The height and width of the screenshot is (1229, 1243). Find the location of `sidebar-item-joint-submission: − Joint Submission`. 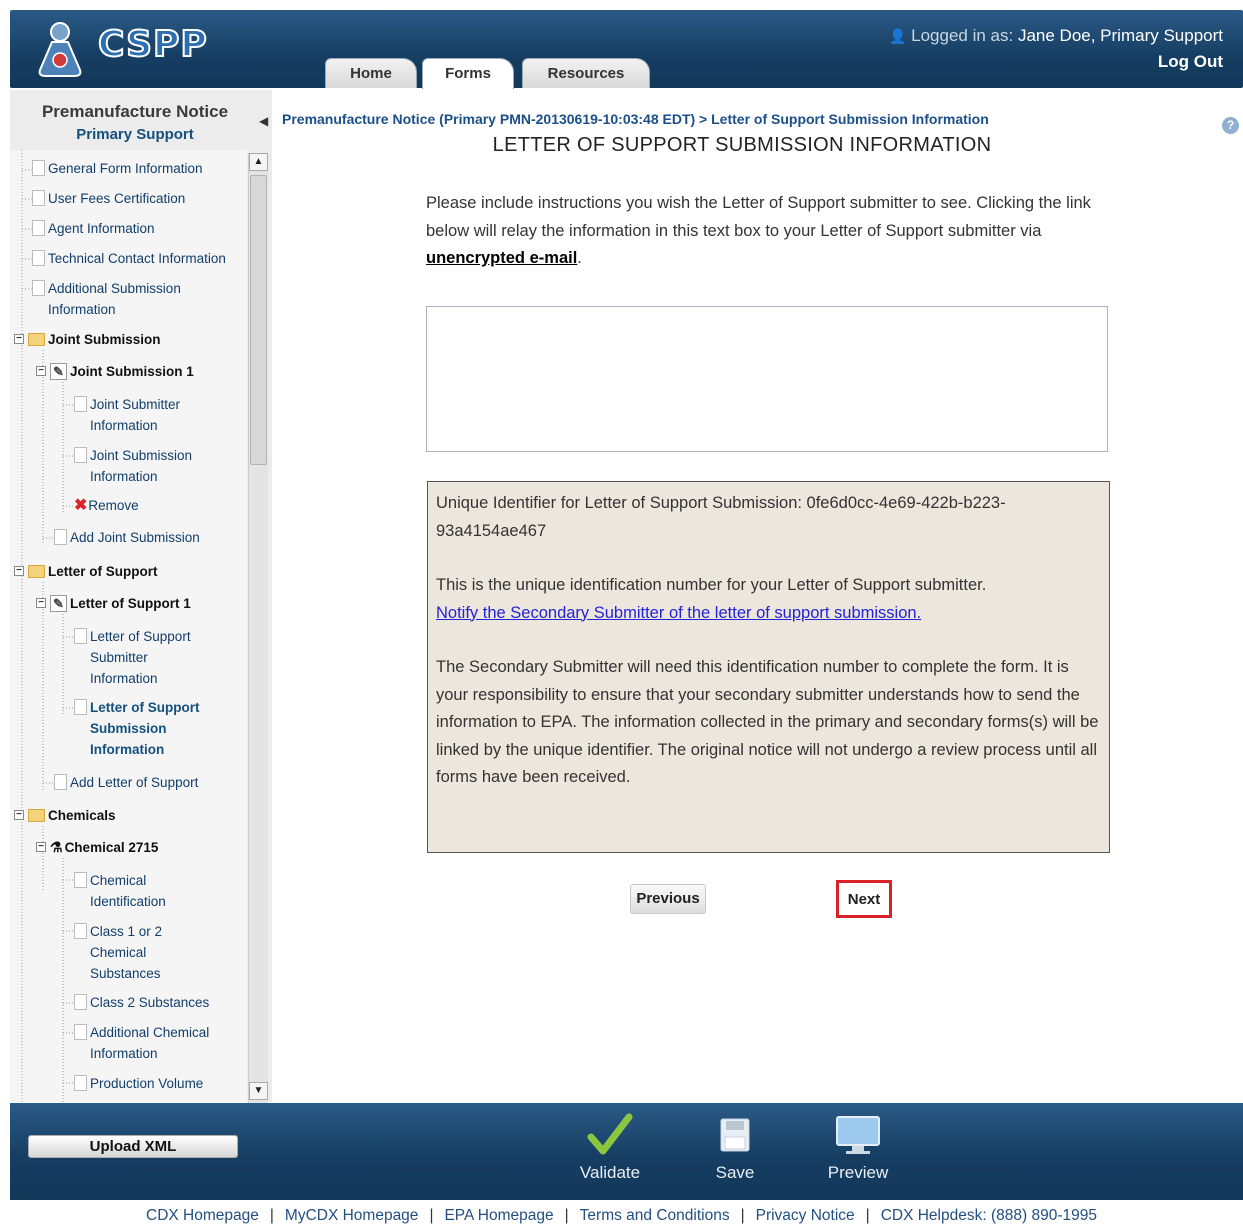

sidebar-item-joint-submission: − Joint Submission is located at coordinates (87, 339).